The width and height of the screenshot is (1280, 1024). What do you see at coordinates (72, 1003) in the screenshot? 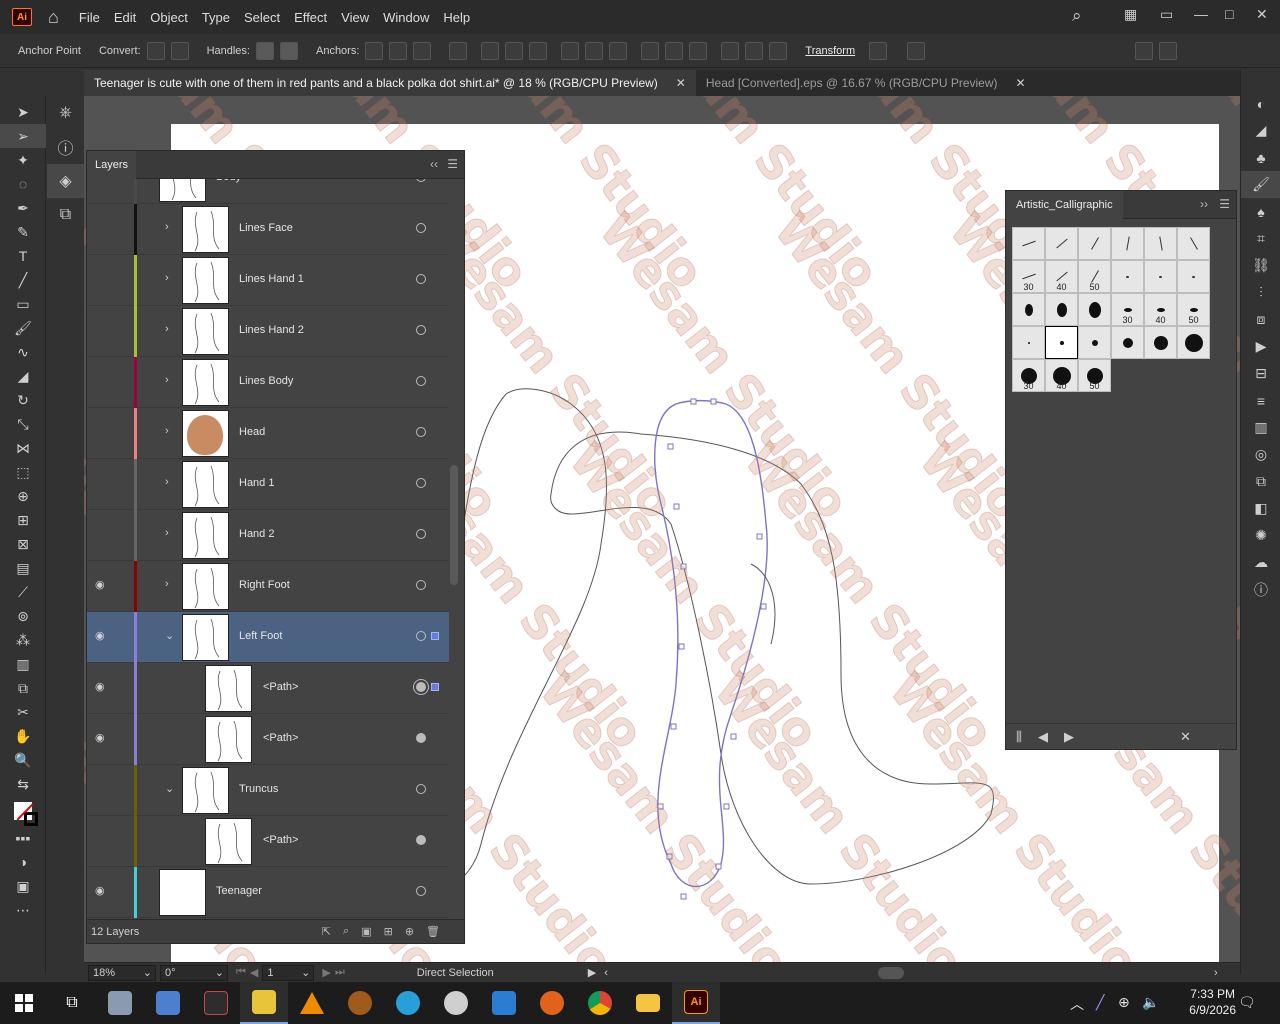
I see `task-view-icon: ⧉` at bounding box center [72, 1003].